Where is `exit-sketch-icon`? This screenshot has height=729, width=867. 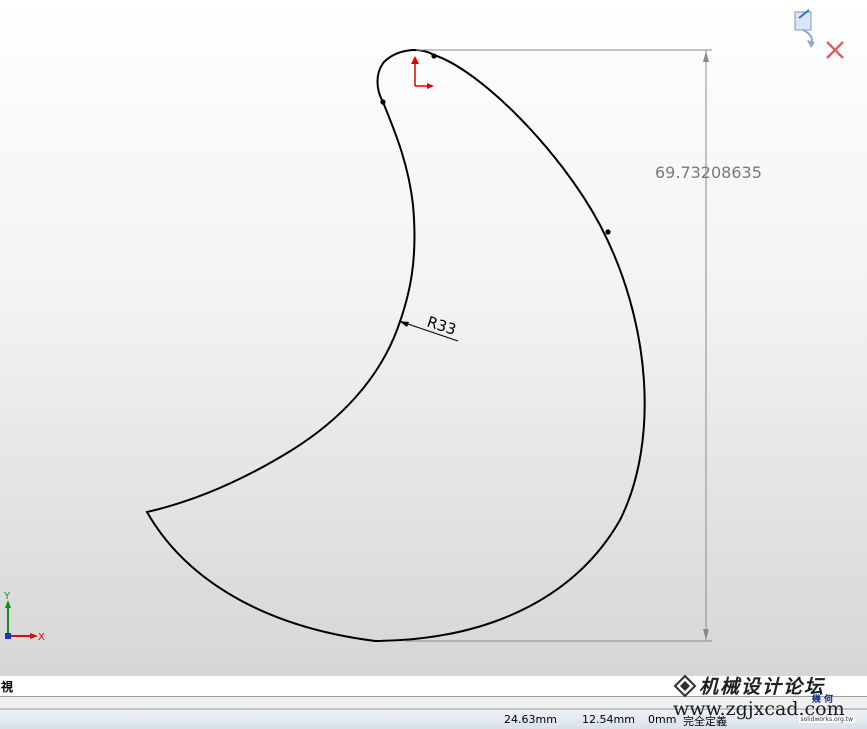
exit-sketch-icon is located at coordinates (804, 28).